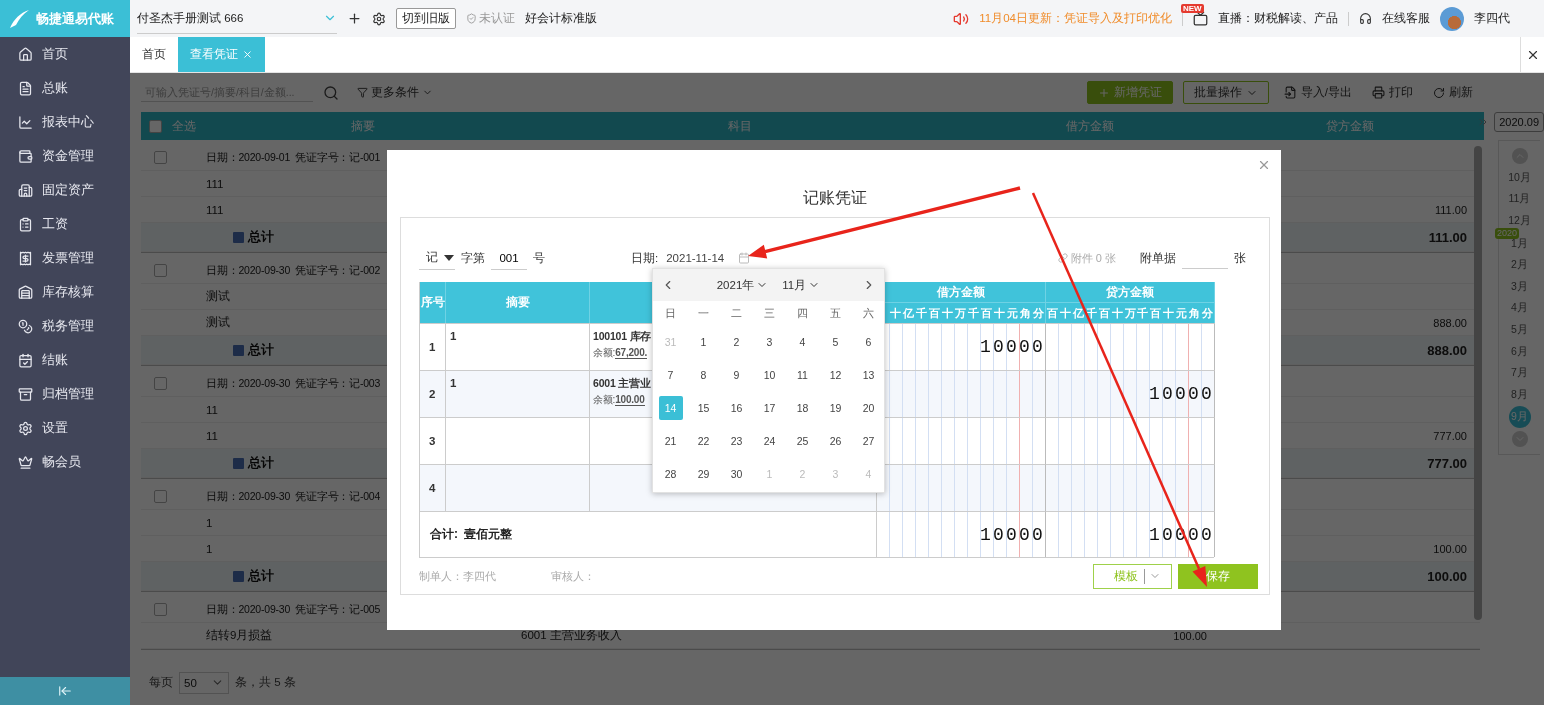 The height and width of the screenshot is (705, 1544). What do you see at coordinates (802, 313) in the screenshot?
I see `weekday-label: 四` at bounding box center [802, 313].